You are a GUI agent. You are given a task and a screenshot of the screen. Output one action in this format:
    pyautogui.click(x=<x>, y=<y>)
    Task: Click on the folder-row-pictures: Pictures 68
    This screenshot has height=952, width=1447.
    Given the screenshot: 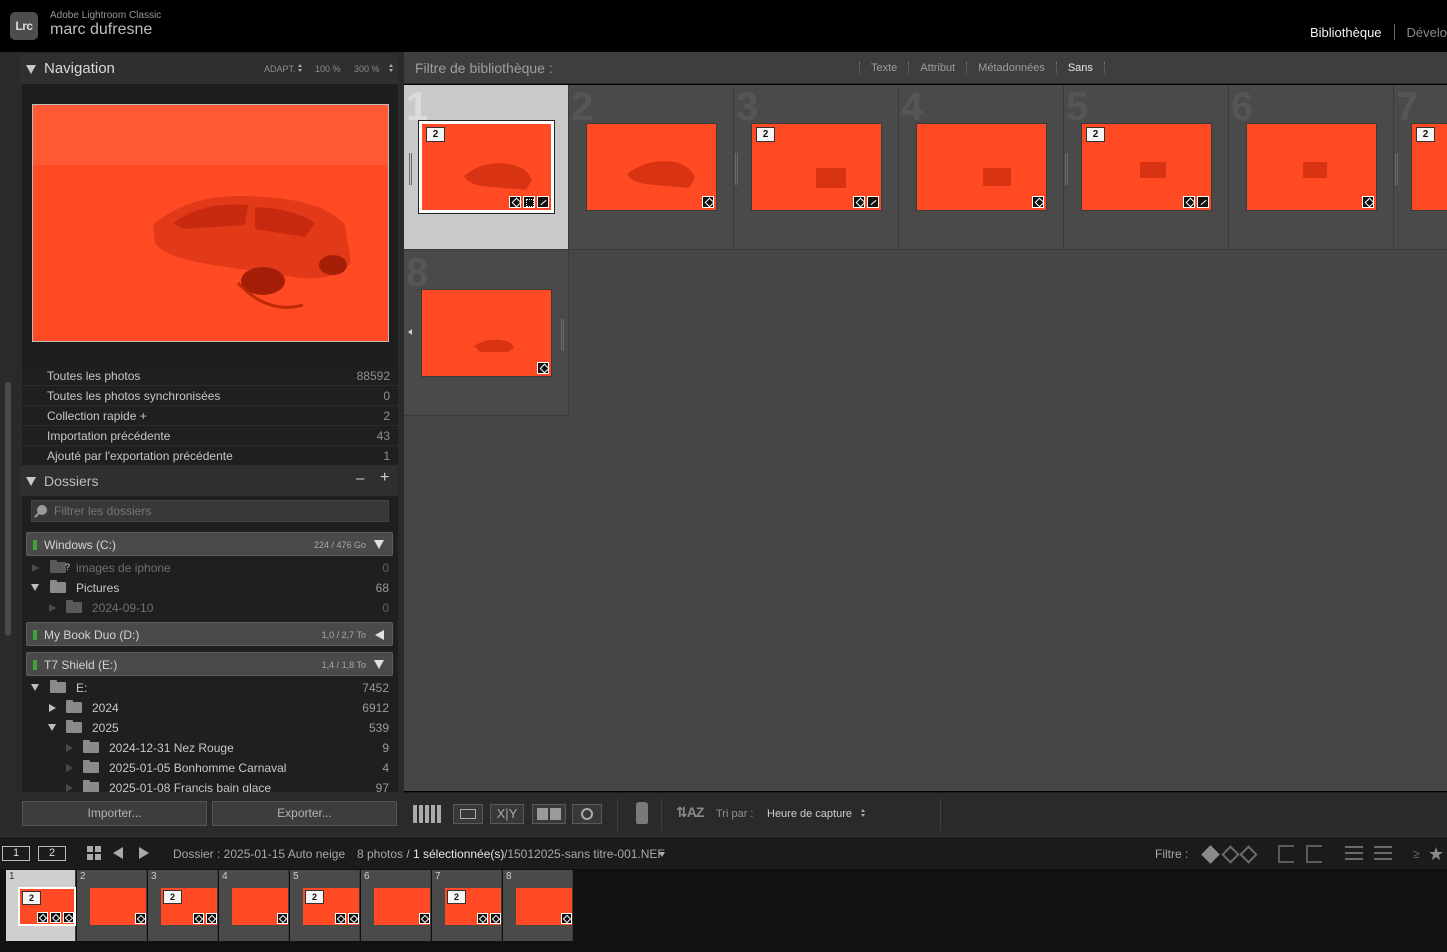 What is the action you would take?
    pyautogui.click(x=210, y=588)
    